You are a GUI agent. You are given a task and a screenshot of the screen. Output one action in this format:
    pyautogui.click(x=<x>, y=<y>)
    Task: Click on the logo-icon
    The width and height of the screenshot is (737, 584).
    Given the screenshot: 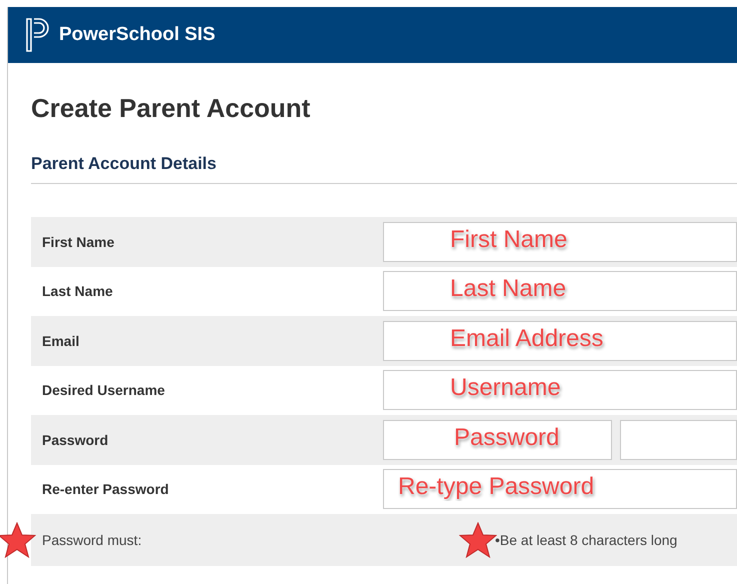 What is the action you would take?
    pyautogui.click(x=38, y=35)
    